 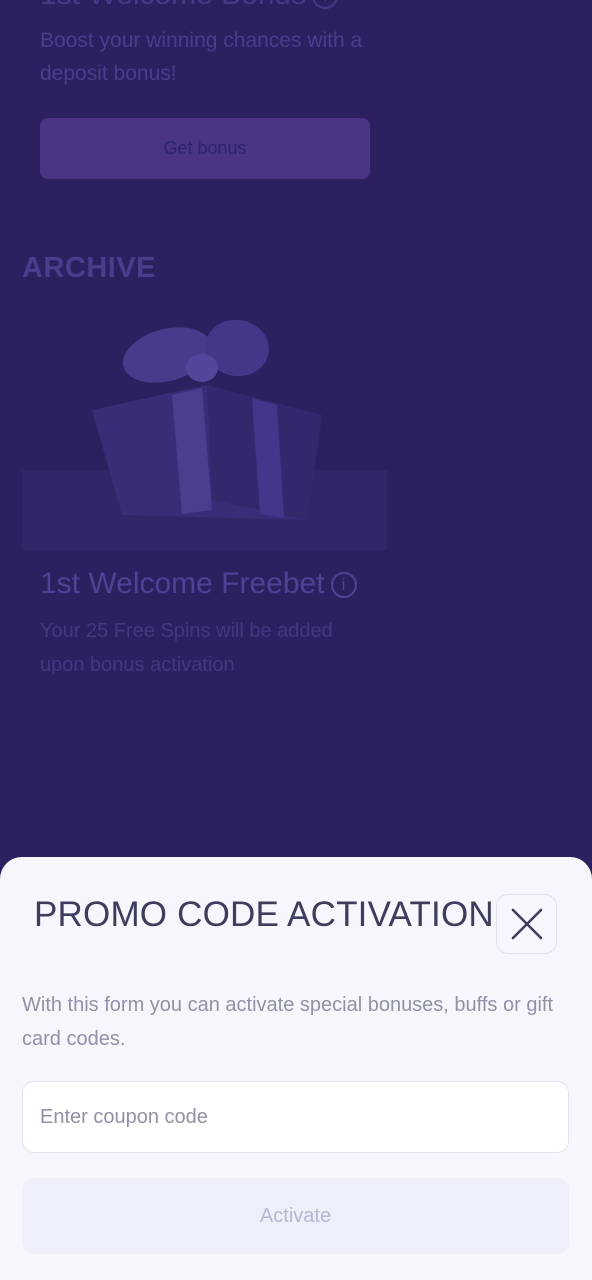 What do you see at coordinates (264, 914) in the screenshot?
I see `sheet-title: PROMO CODE ACTIVATION` at bounding box center [264, 914].